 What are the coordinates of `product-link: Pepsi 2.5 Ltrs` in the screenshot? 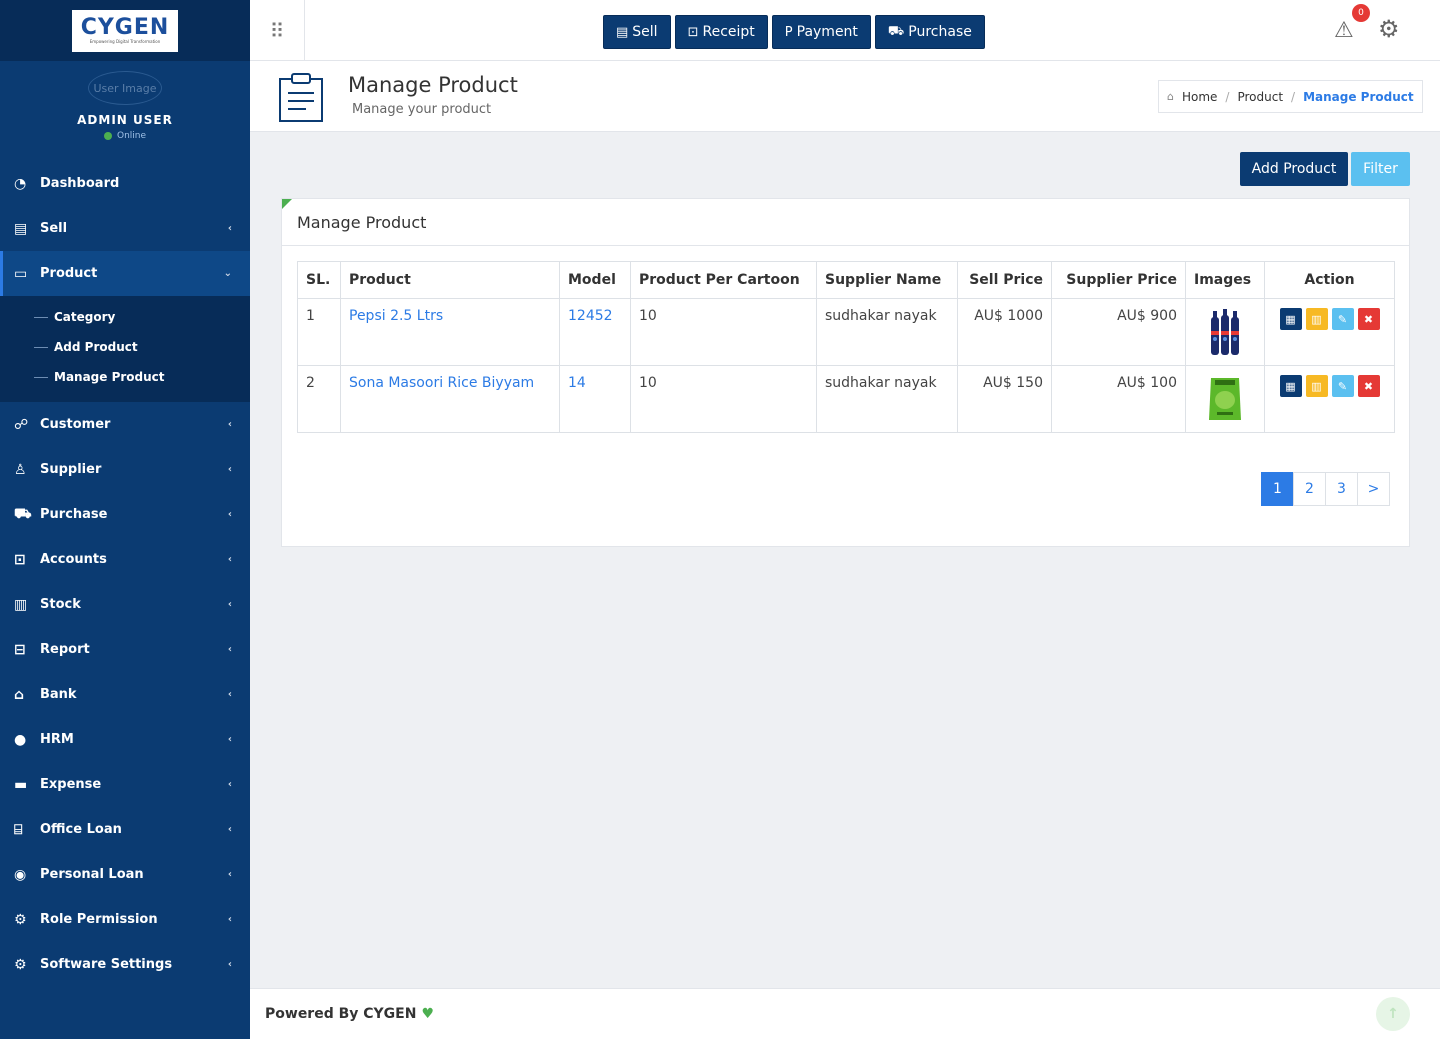 It's located at (450, 332).